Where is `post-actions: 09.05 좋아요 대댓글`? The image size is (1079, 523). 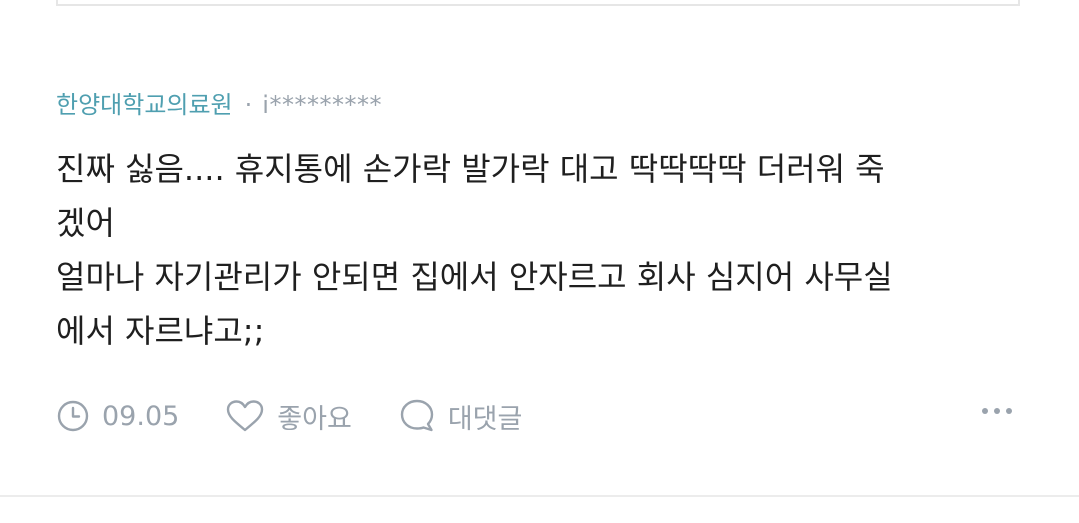 post-actions: 09.05 좋아요 대댓글 is located at coordinates (539, 416).